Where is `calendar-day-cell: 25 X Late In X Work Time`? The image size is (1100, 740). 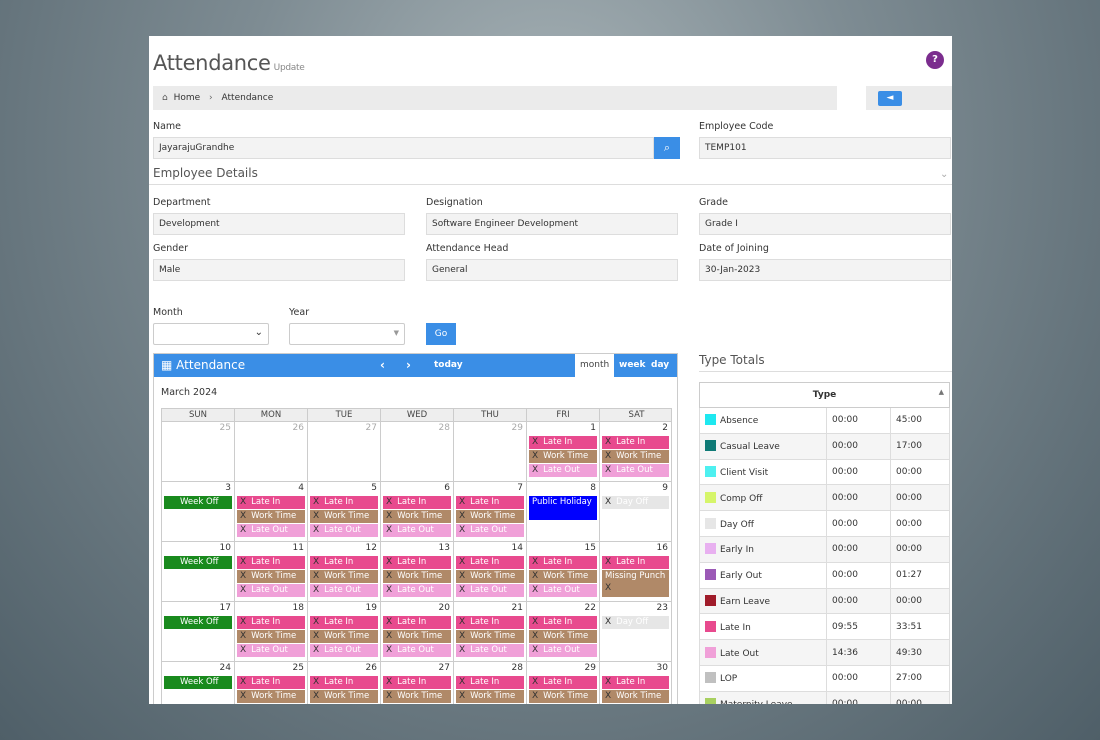 calendar-day-cell: 25 X Late In X Work Time is located at coordinates (271, 683).